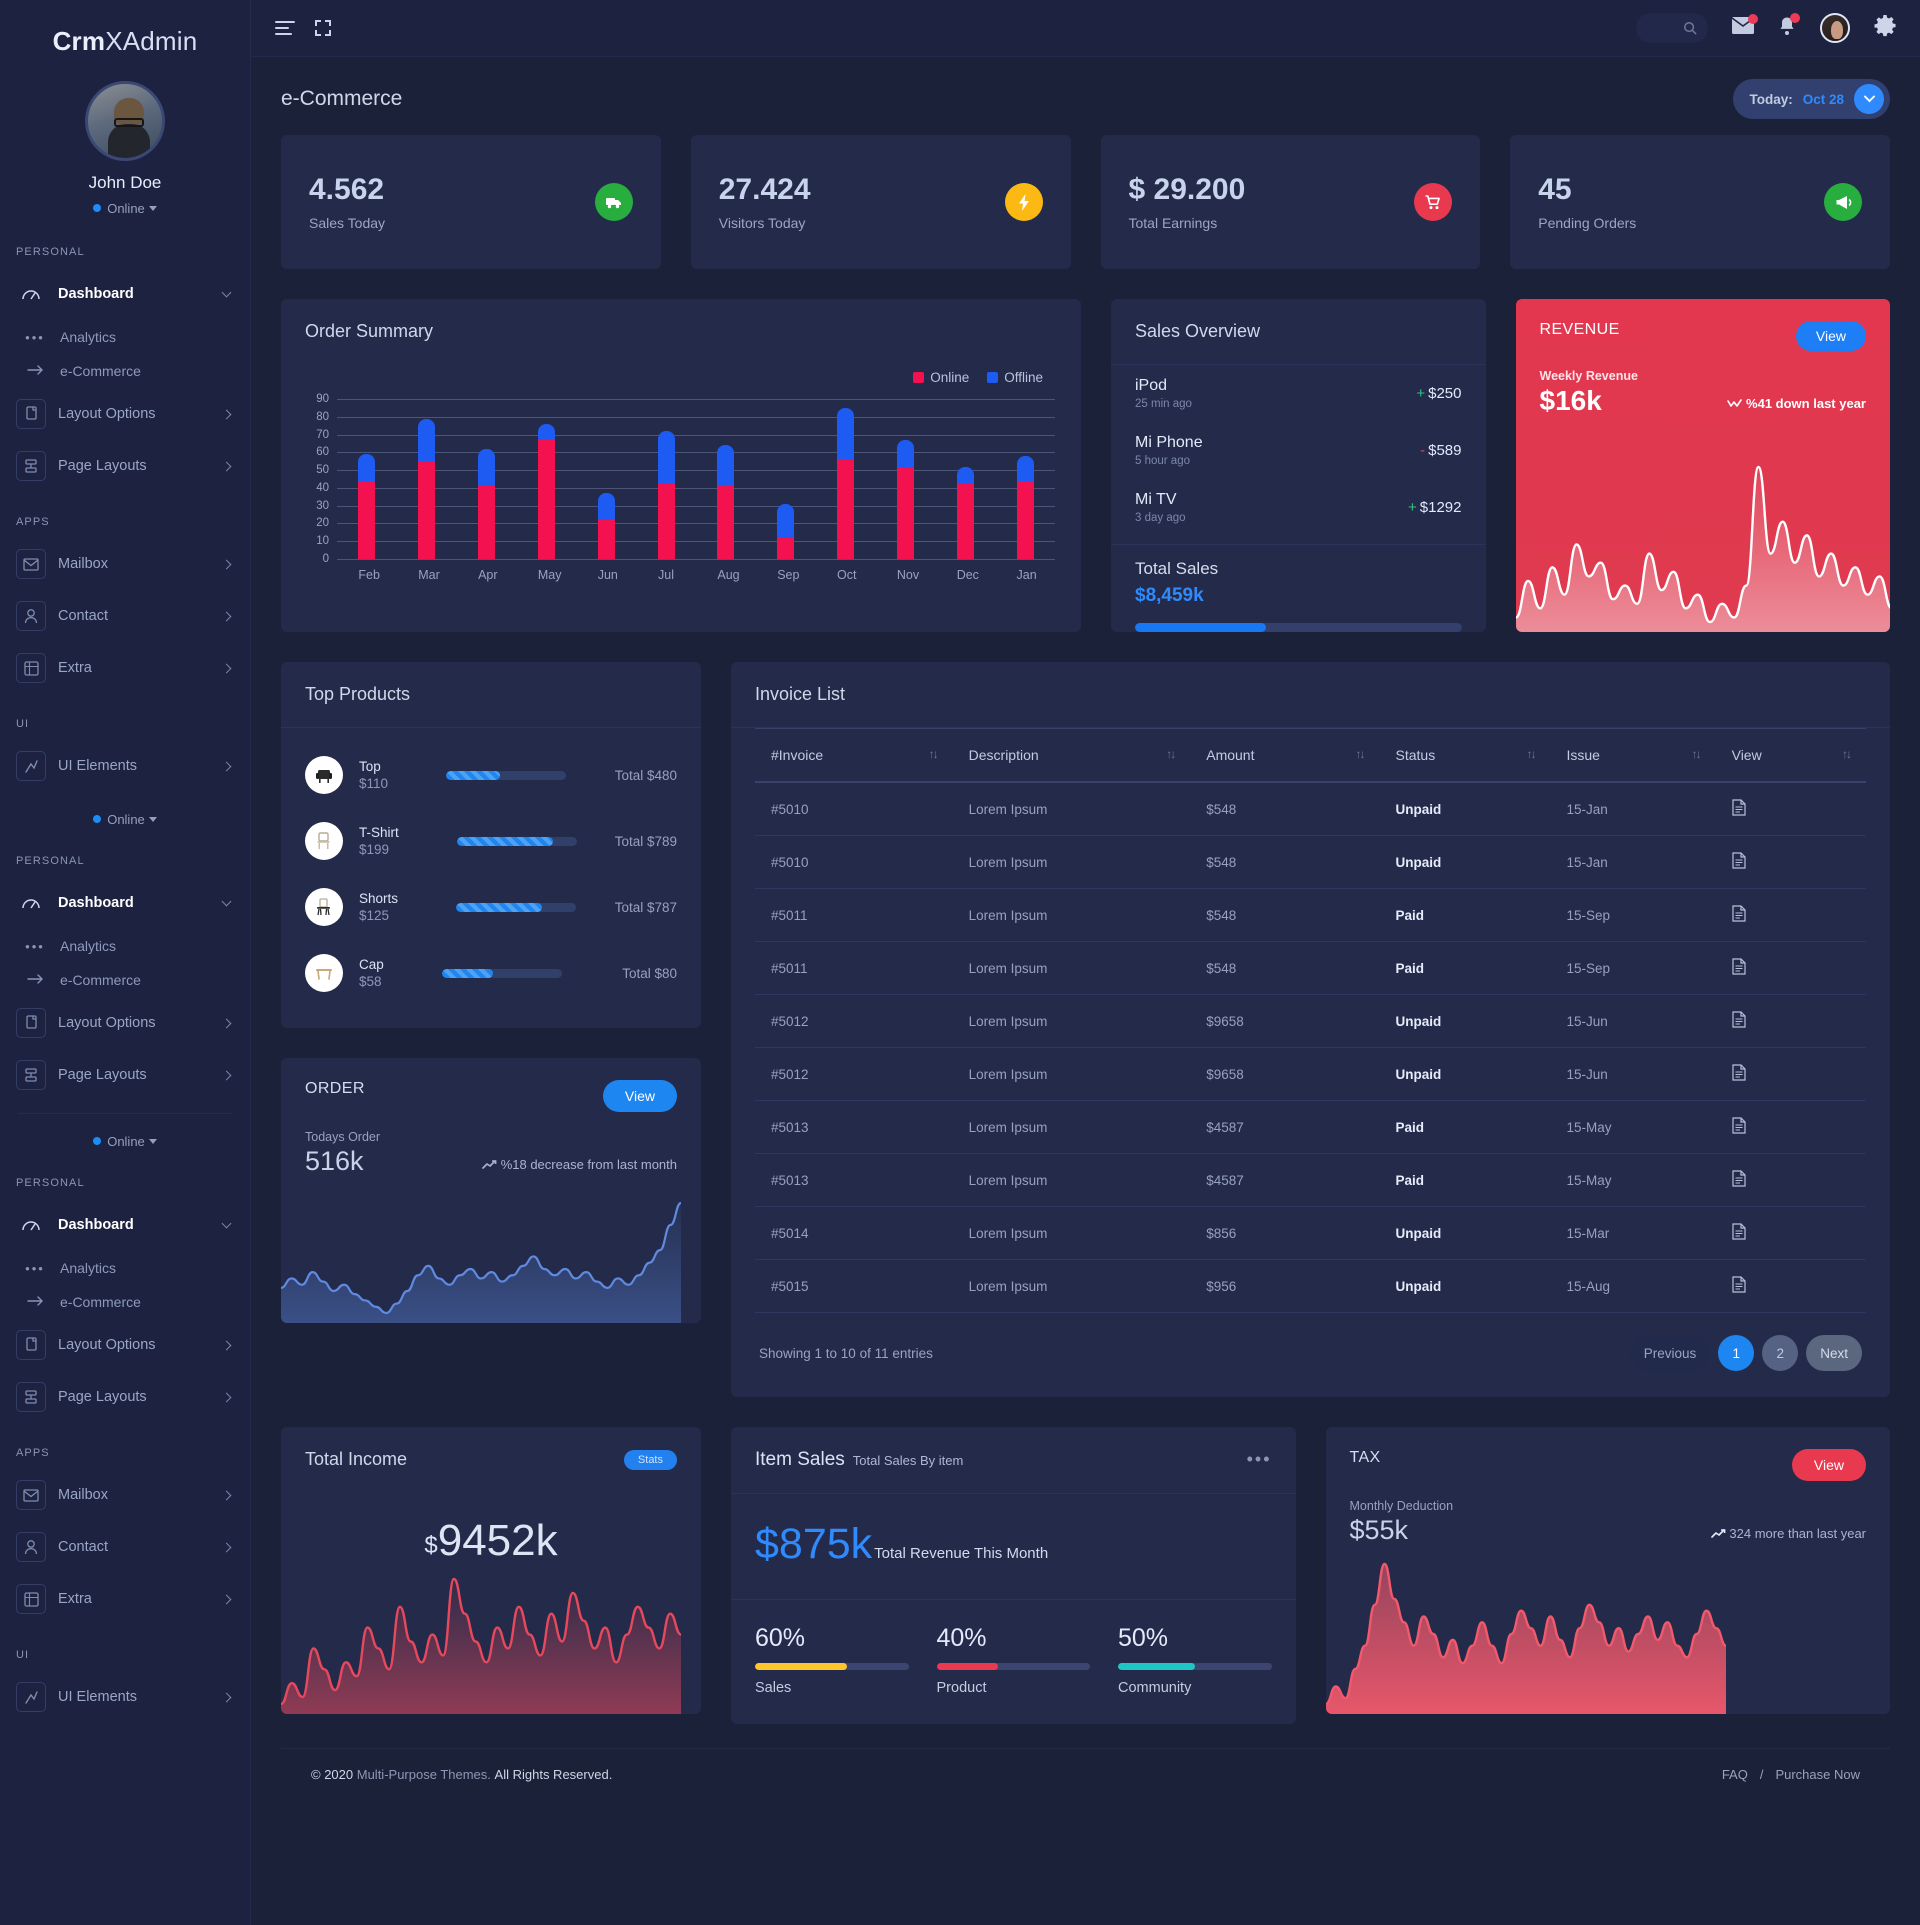  I want to click on doc-icon, so click(1739, 1284).